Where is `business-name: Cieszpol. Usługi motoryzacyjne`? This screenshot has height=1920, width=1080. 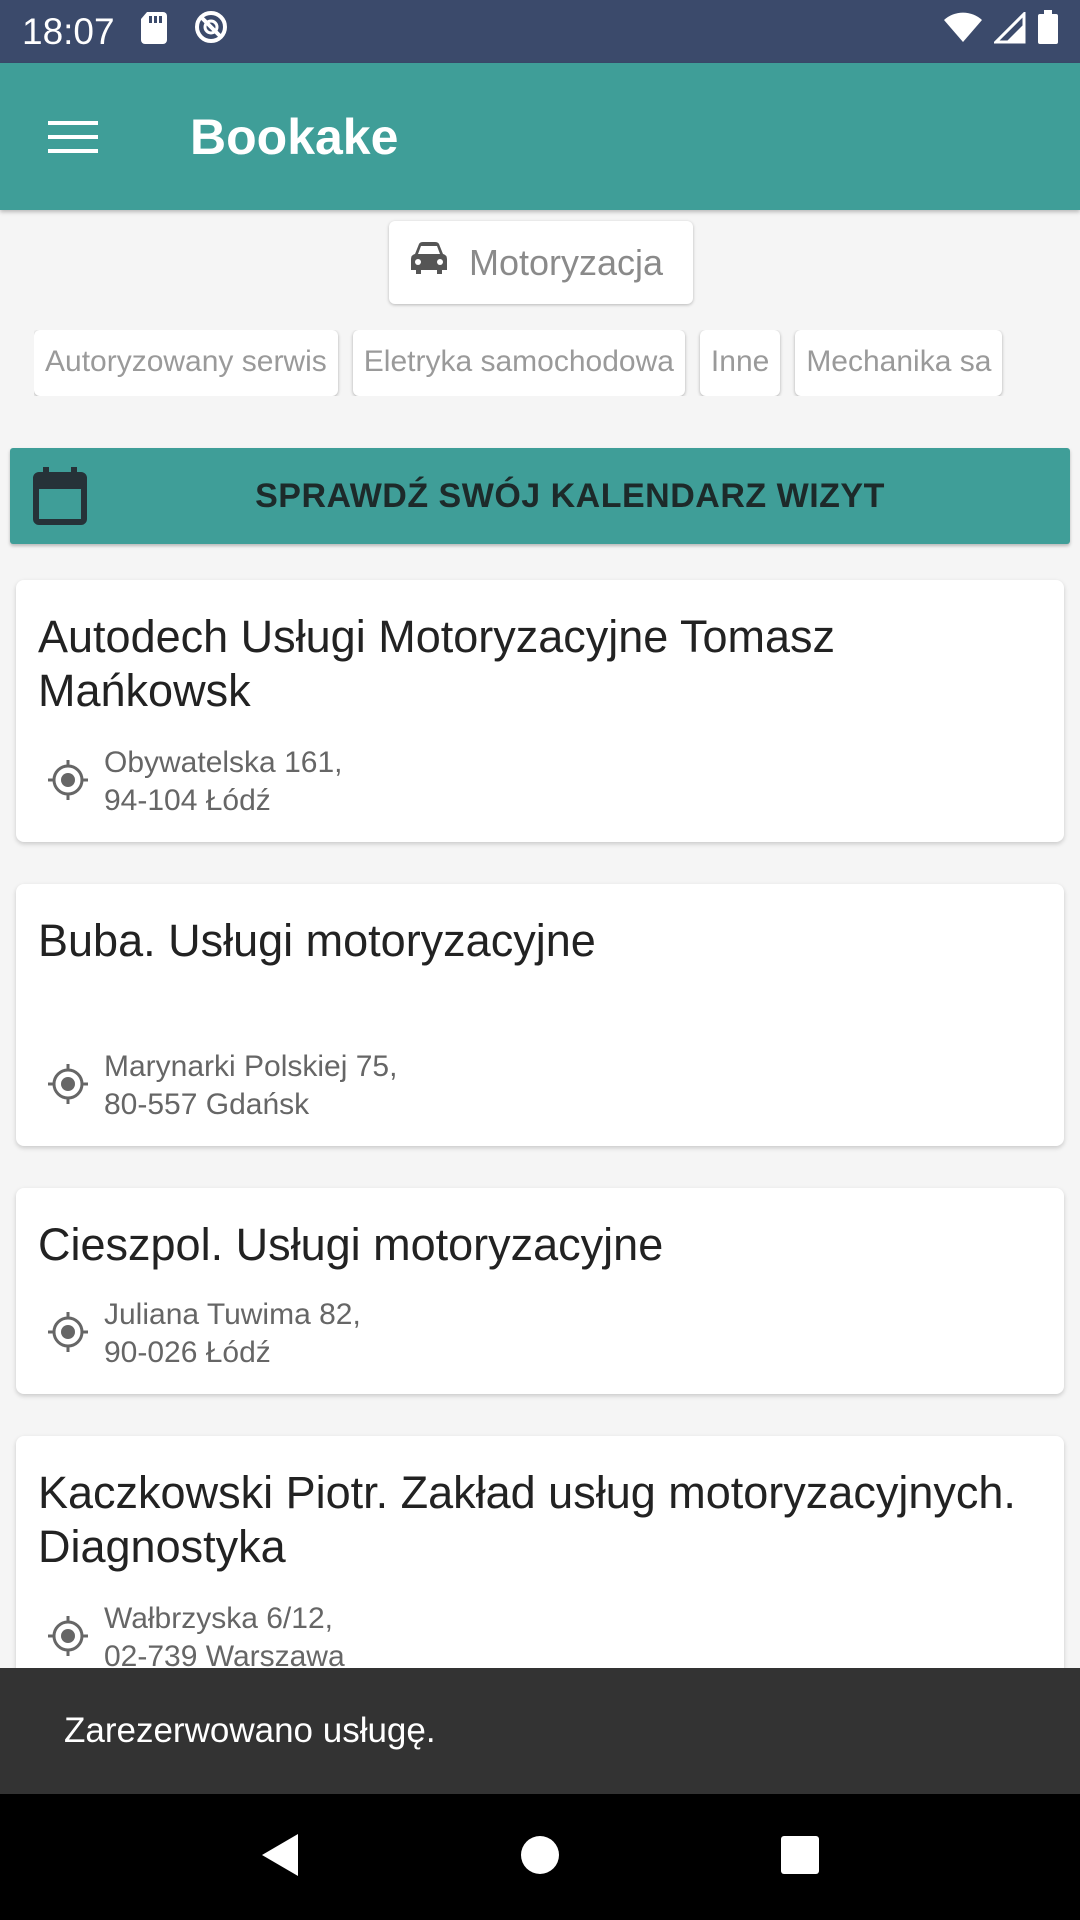 business-name: Cieszpol. Usługi motoryzacyjne is located at coordinates (351, 1244).